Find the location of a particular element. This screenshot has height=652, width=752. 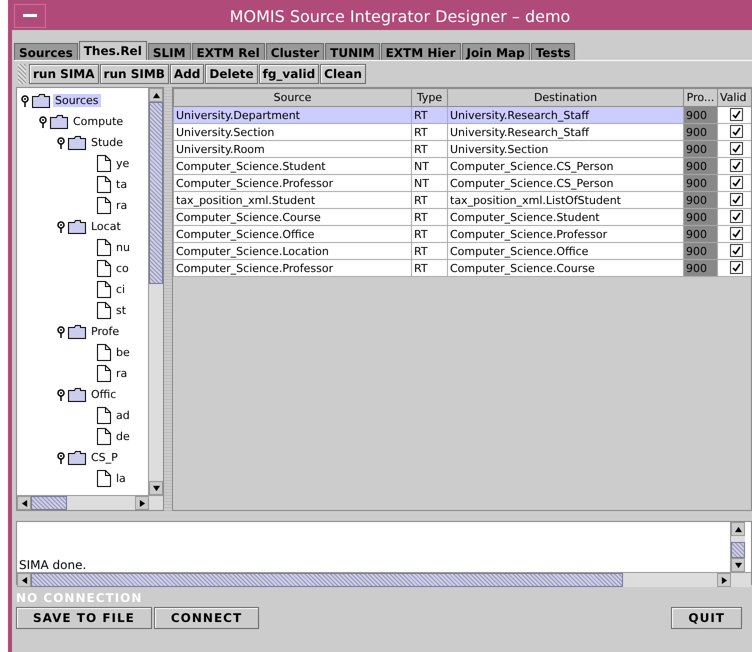

tree-item: Offic is located at coordinates (103, 394).